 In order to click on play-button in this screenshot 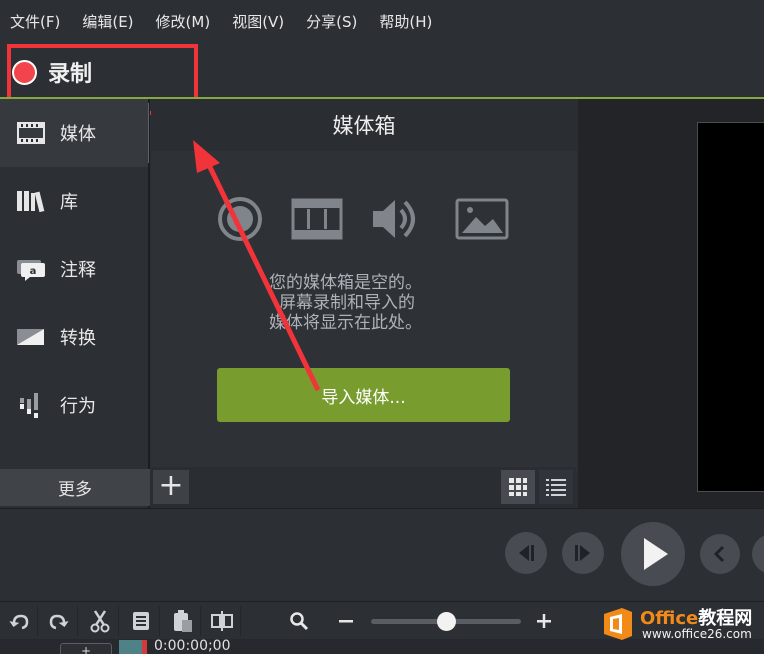, I will do `click(653, 554)`.